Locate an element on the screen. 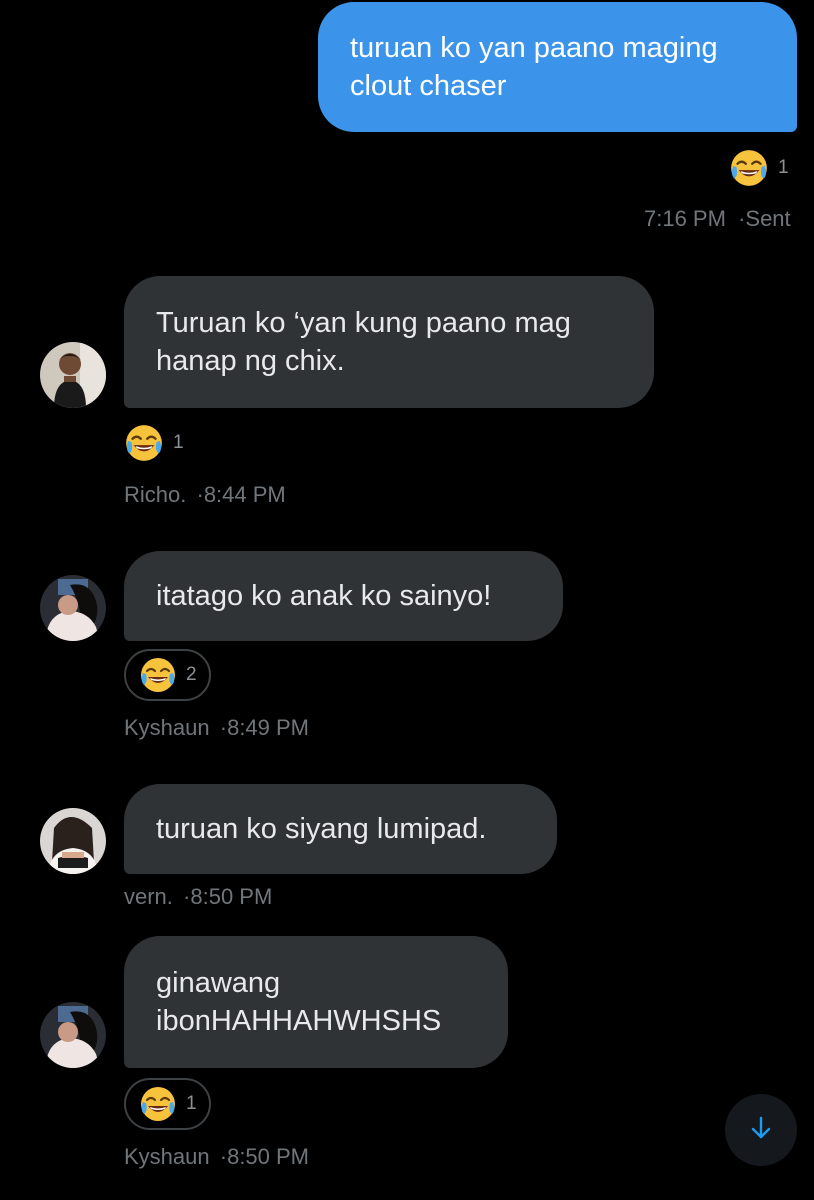  arrow-down-icon is located at coordinates (761, 1130).